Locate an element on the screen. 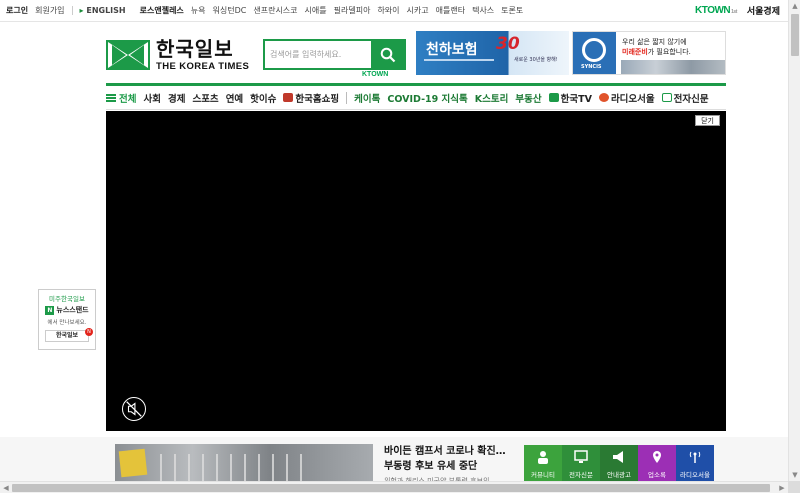 The width and height of the screenshot is (800, 494). scroll-up-arrow-icon: ▲ is located at coordinates (794, 6).